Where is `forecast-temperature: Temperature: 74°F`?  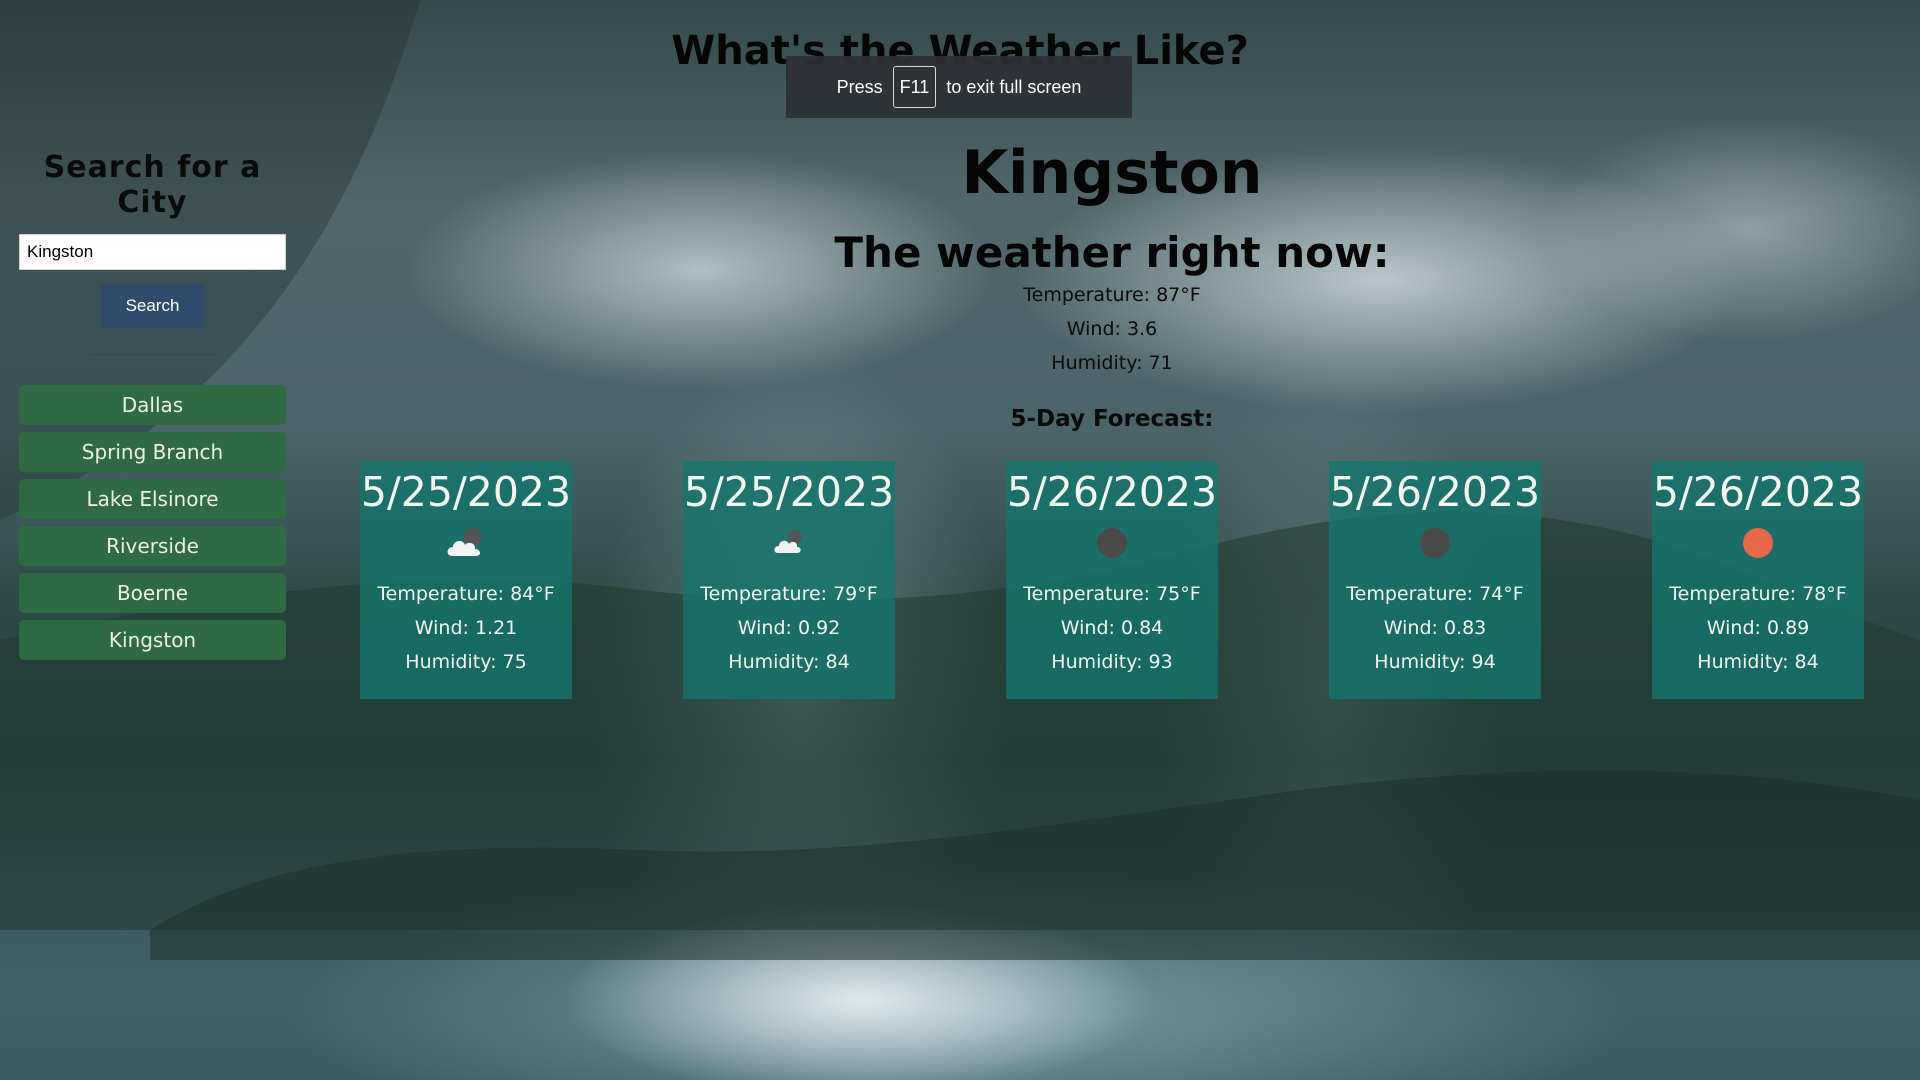
forecast-temperature: Temperature: 74°F is located at coordinates (1435, 594).